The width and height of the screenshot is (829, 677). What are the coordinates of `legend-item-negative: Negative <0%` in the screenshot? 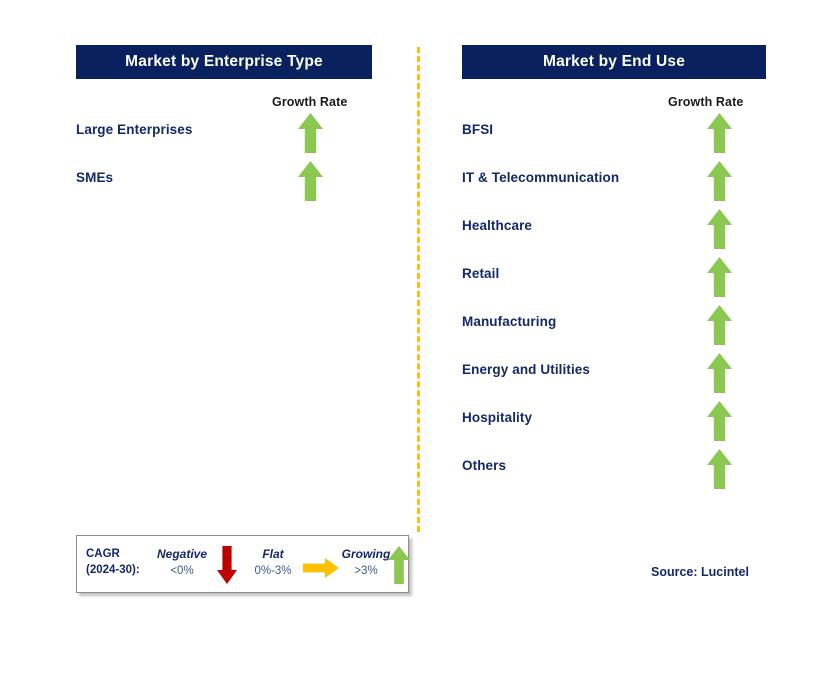 It's located at (182, 563).